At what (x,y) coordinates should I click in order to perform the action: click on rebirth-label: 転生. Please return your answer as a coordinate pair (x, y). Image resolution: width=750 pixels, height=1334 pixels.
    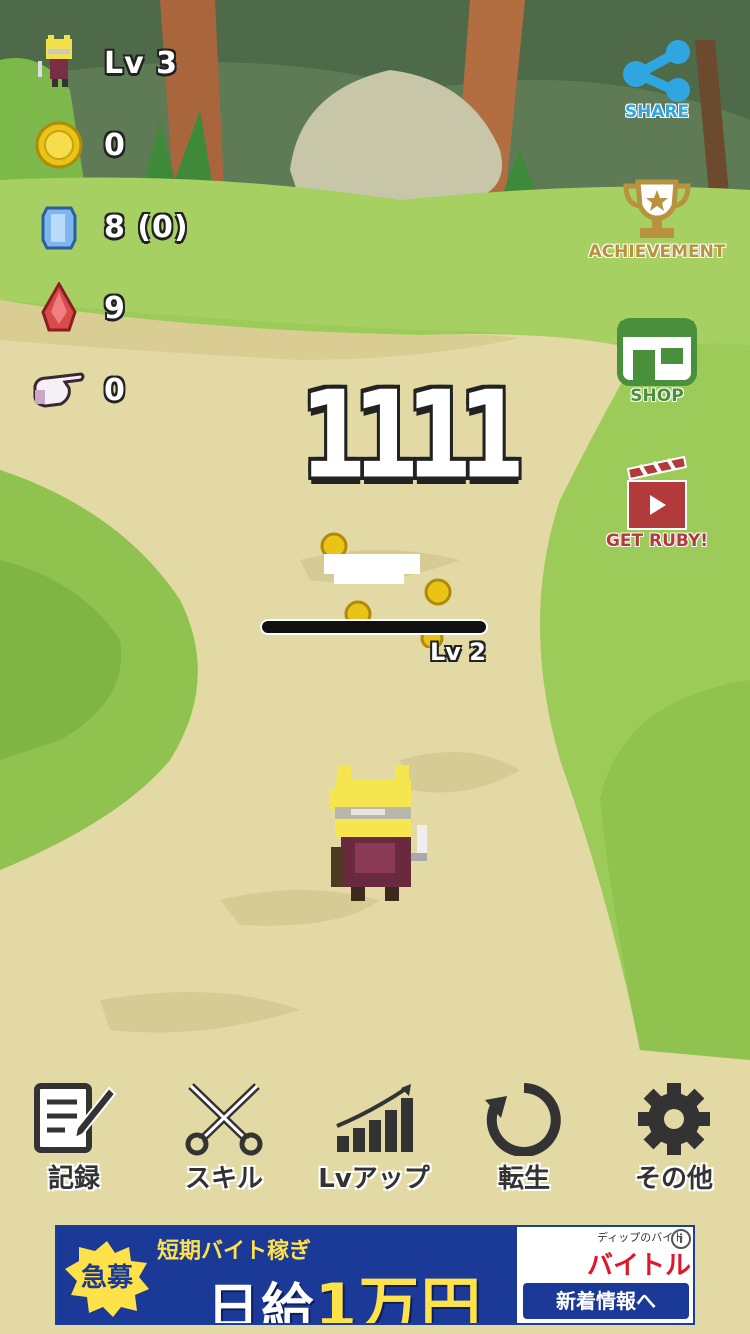
    Looking at the image, I should click on (523, 1179).